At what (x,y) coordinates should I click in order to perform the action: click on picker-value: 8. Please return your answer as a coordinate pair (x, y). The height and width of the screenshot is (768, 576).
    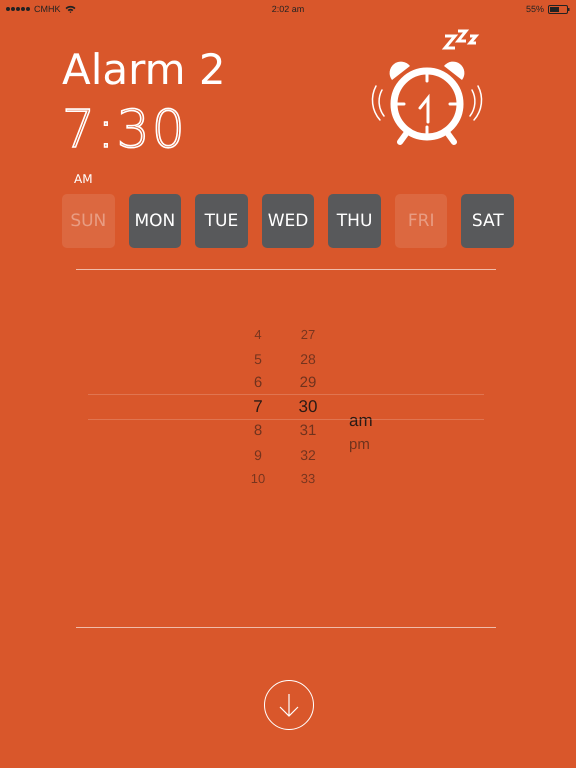
    Looking at the image, I should click on (258, 431).